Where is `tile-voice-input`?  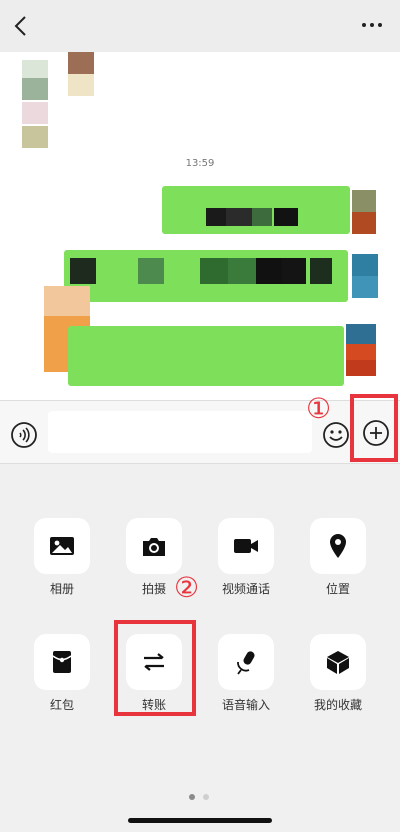
tile-voice-input is located at coordinates (246, 662).